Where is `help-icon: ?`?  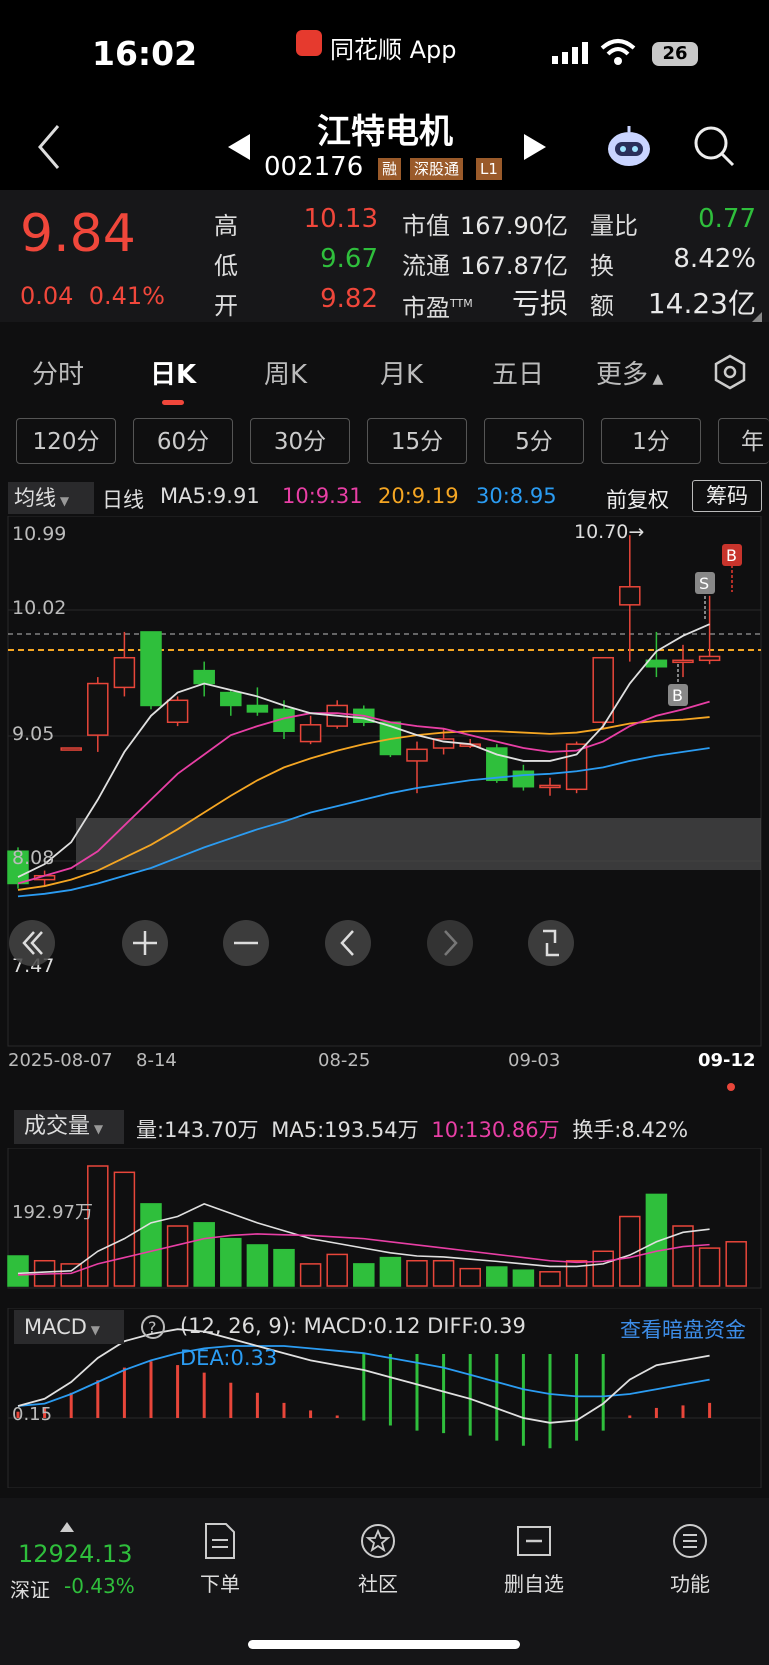
help-icon: ? is located at coordinates (153, 1327).